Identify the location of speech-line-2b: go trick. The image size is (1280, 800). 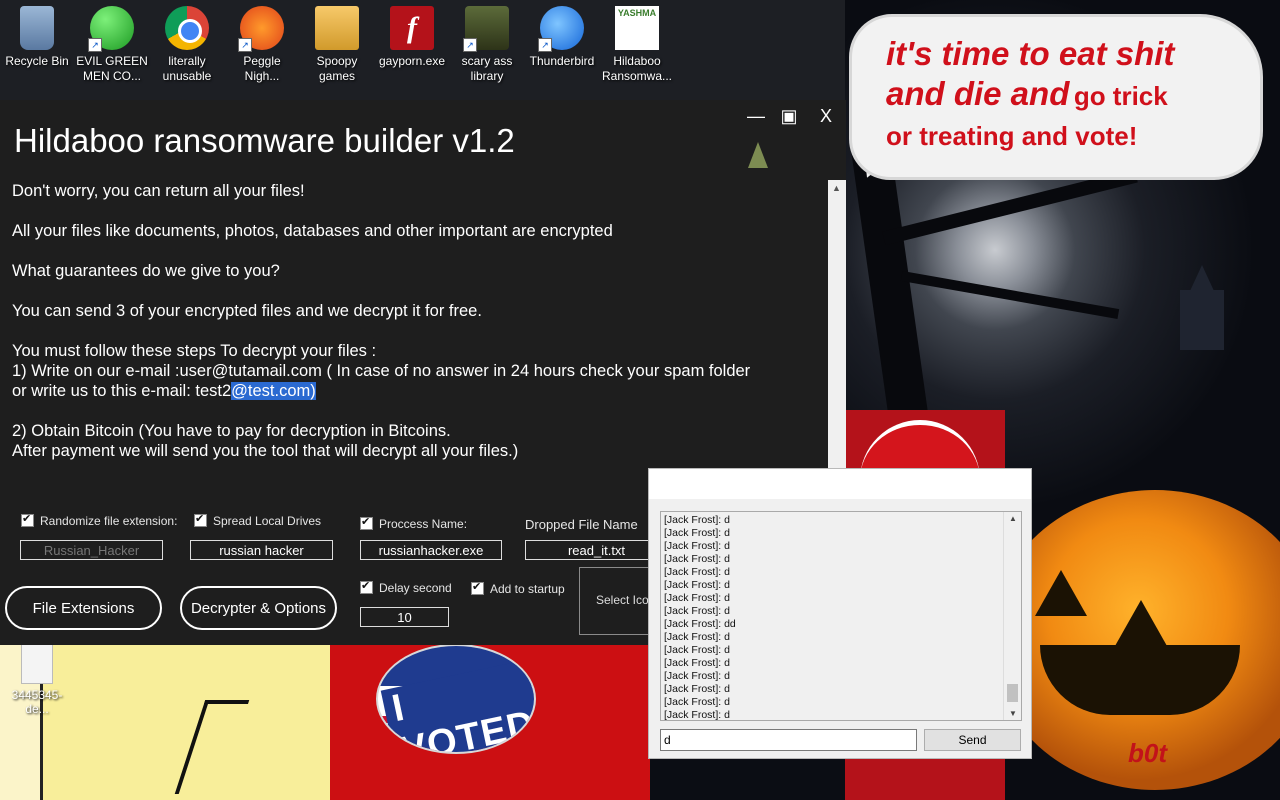
(1120, 96).